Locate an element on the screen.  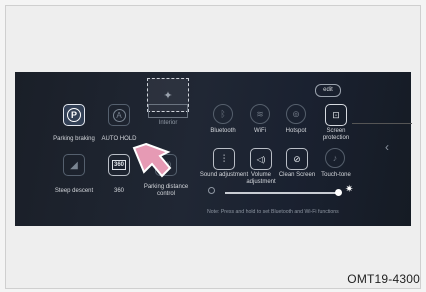
screen-protection-icon: ⊡ is located at coordinates (336, 114).